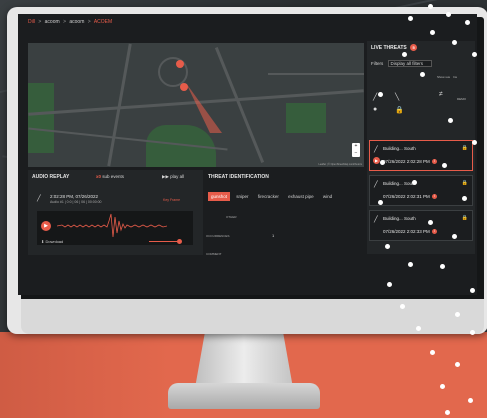  Describe the element at coordinates (113, 176) in the screenshot. I see `sub-events-label: sub events` at that location.